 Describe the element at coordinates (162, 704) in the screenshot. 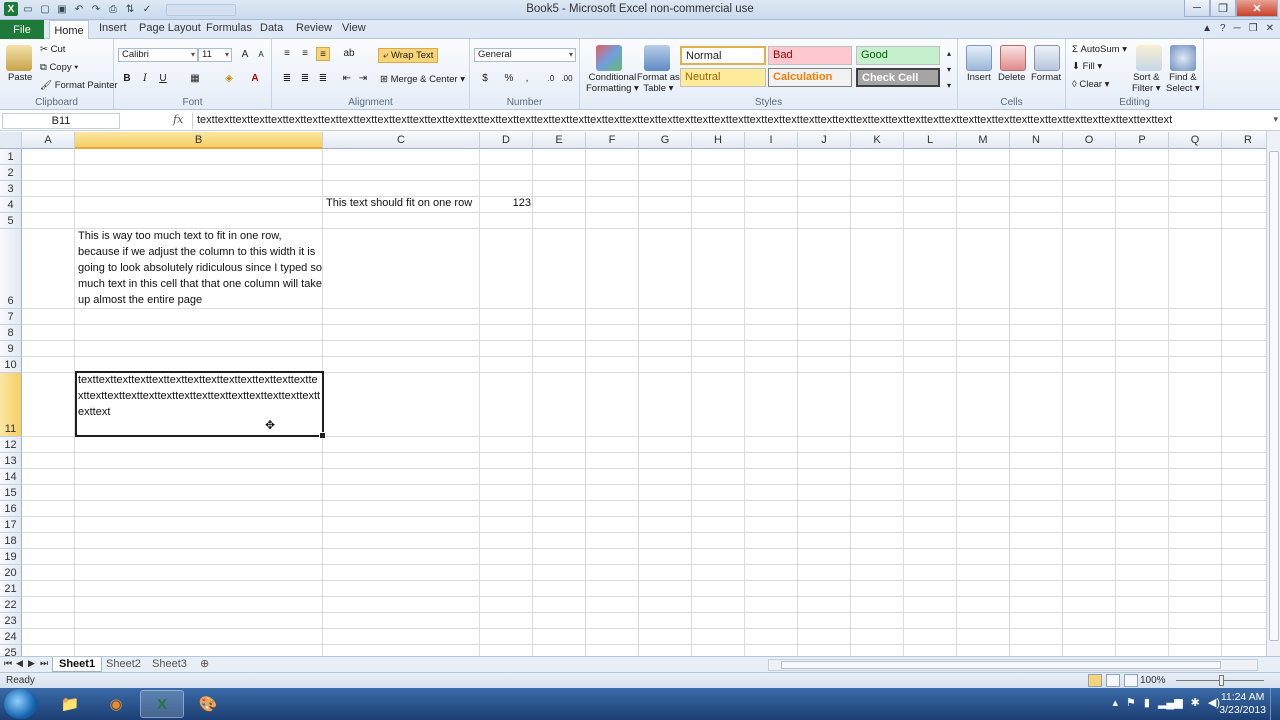

I see `excel-taskbar-icon: X` at that location.